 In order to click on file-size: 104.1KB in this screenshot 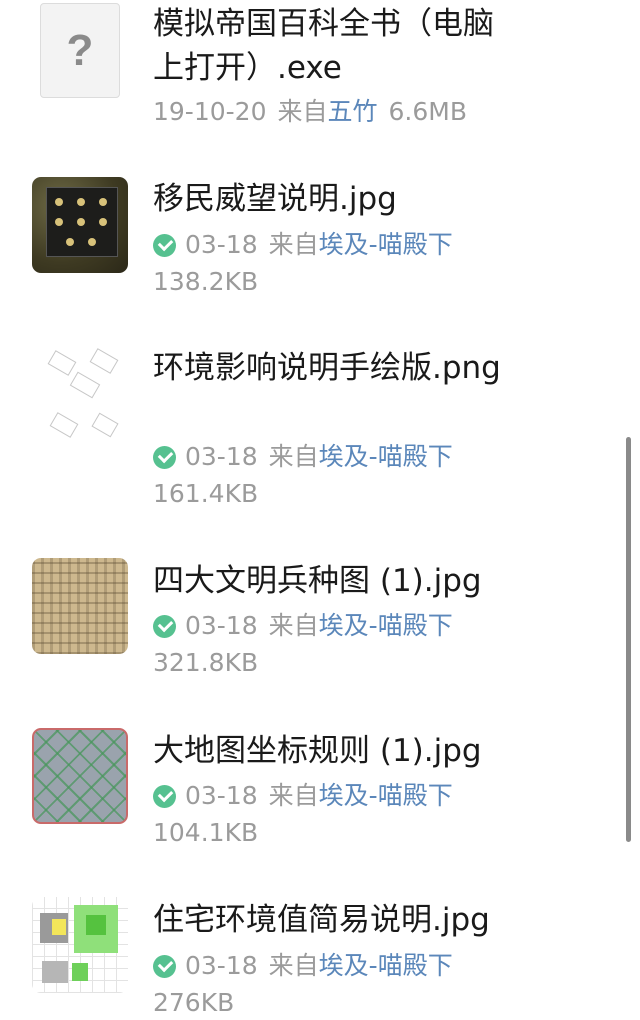, I will do `click(206, 832)`.